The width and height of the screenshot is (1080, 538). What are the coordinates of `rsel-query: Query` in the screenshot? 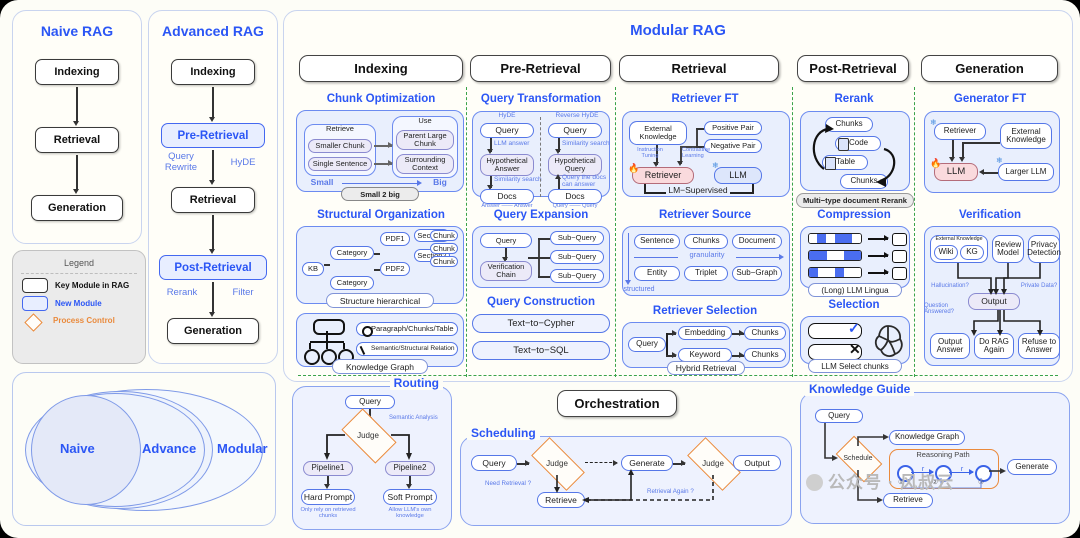 It's located at (647, 344).